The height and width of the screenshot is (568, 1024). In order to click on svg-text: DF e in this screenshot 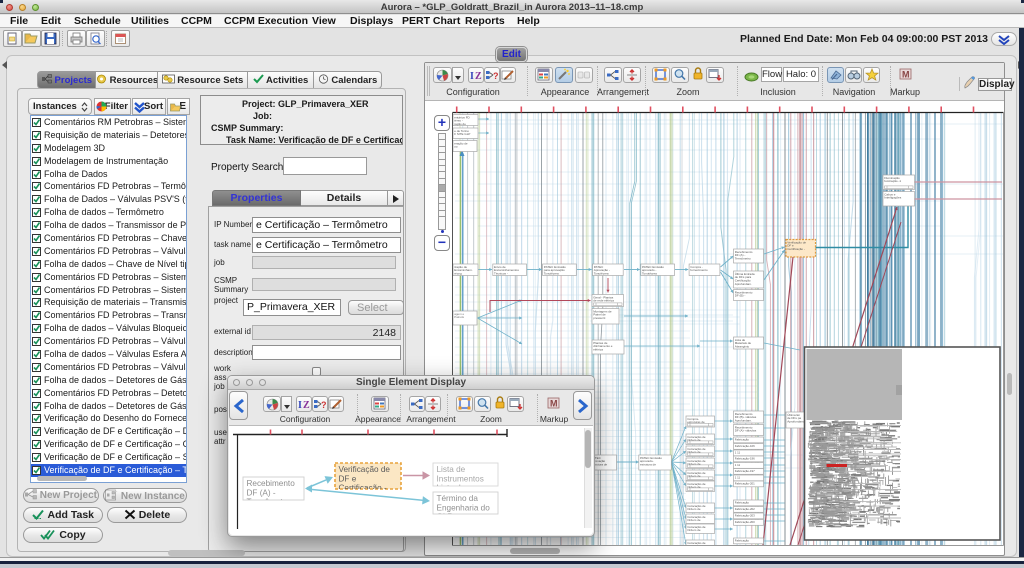, I will do `click(348, 478)`.